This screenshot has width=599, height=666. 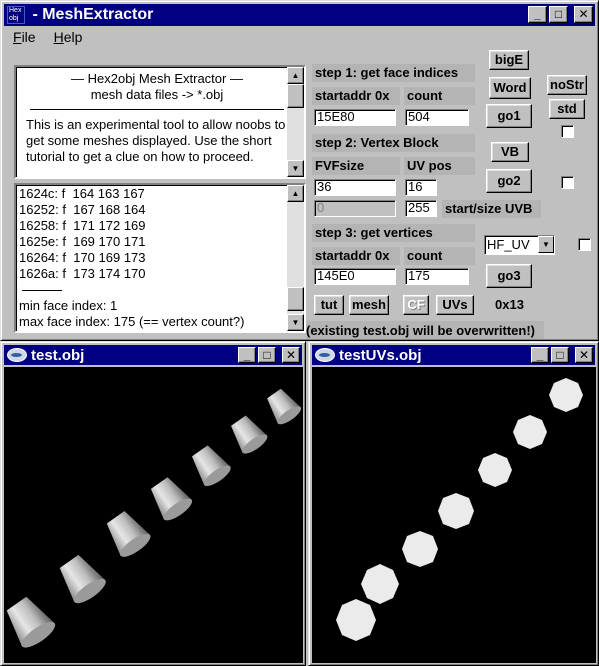 What do you see at coordinates (439, 256) in the screenshot?
I see `step3-count-label: count` at bounding box center [439, 256].